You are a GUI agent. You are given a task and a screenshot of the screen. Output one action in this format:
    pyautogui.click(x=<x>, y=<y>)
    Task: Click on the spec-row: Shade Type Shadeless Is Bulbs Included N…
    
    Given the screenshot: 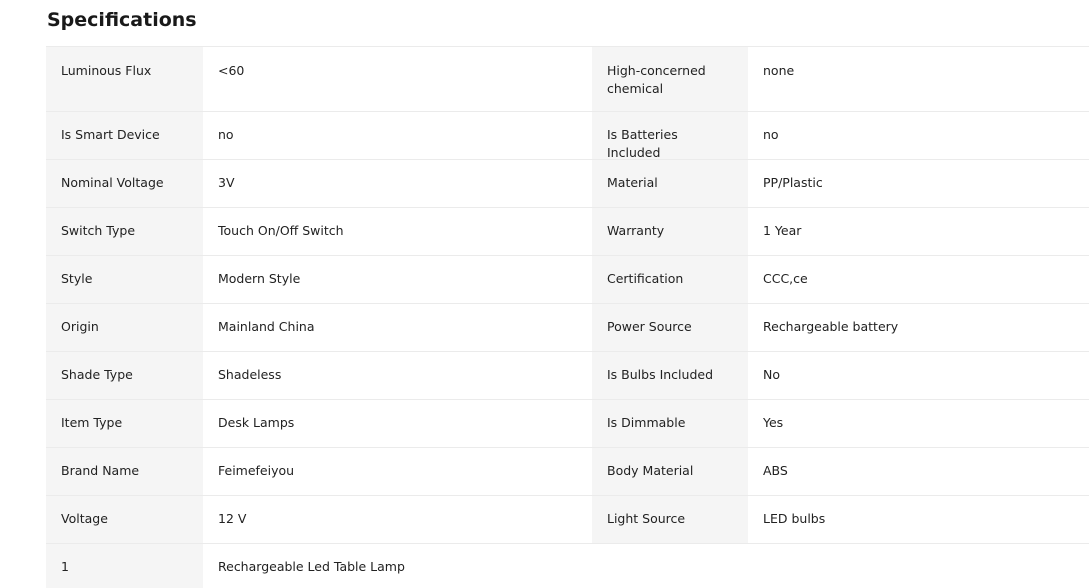 What is the action you would take?
    pyautogui.click(x=567, y=376)
    